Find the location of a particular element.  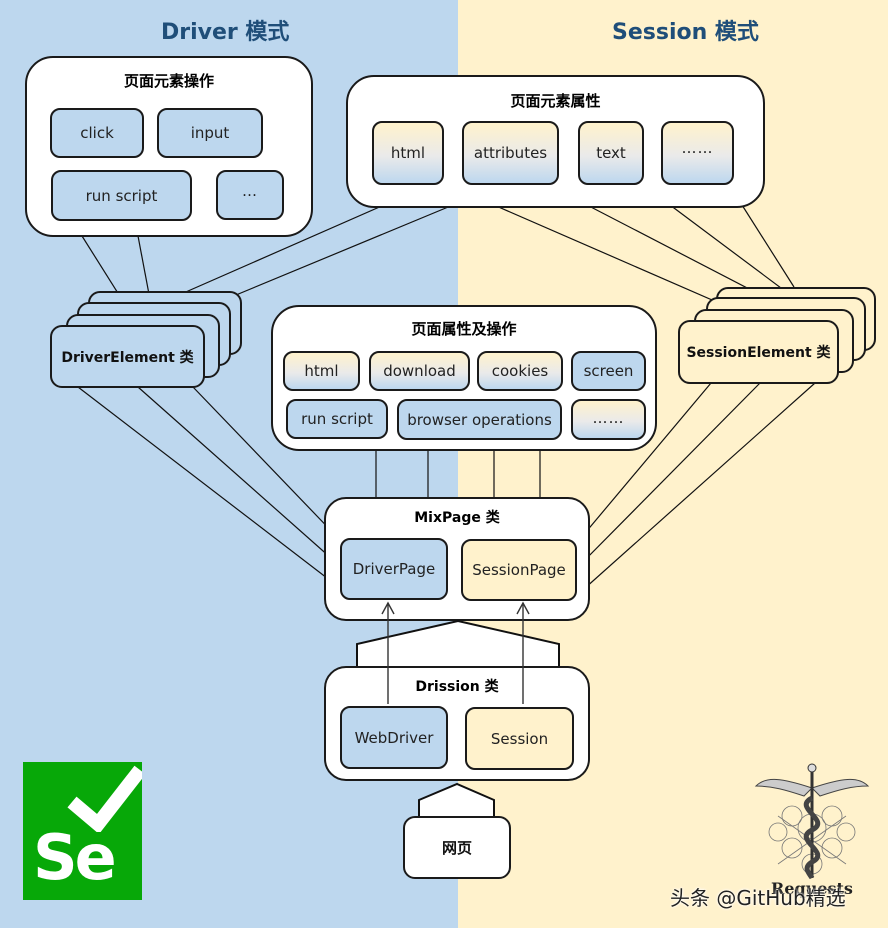

webpage-box: 网页 is located at coordinates (457, 847).